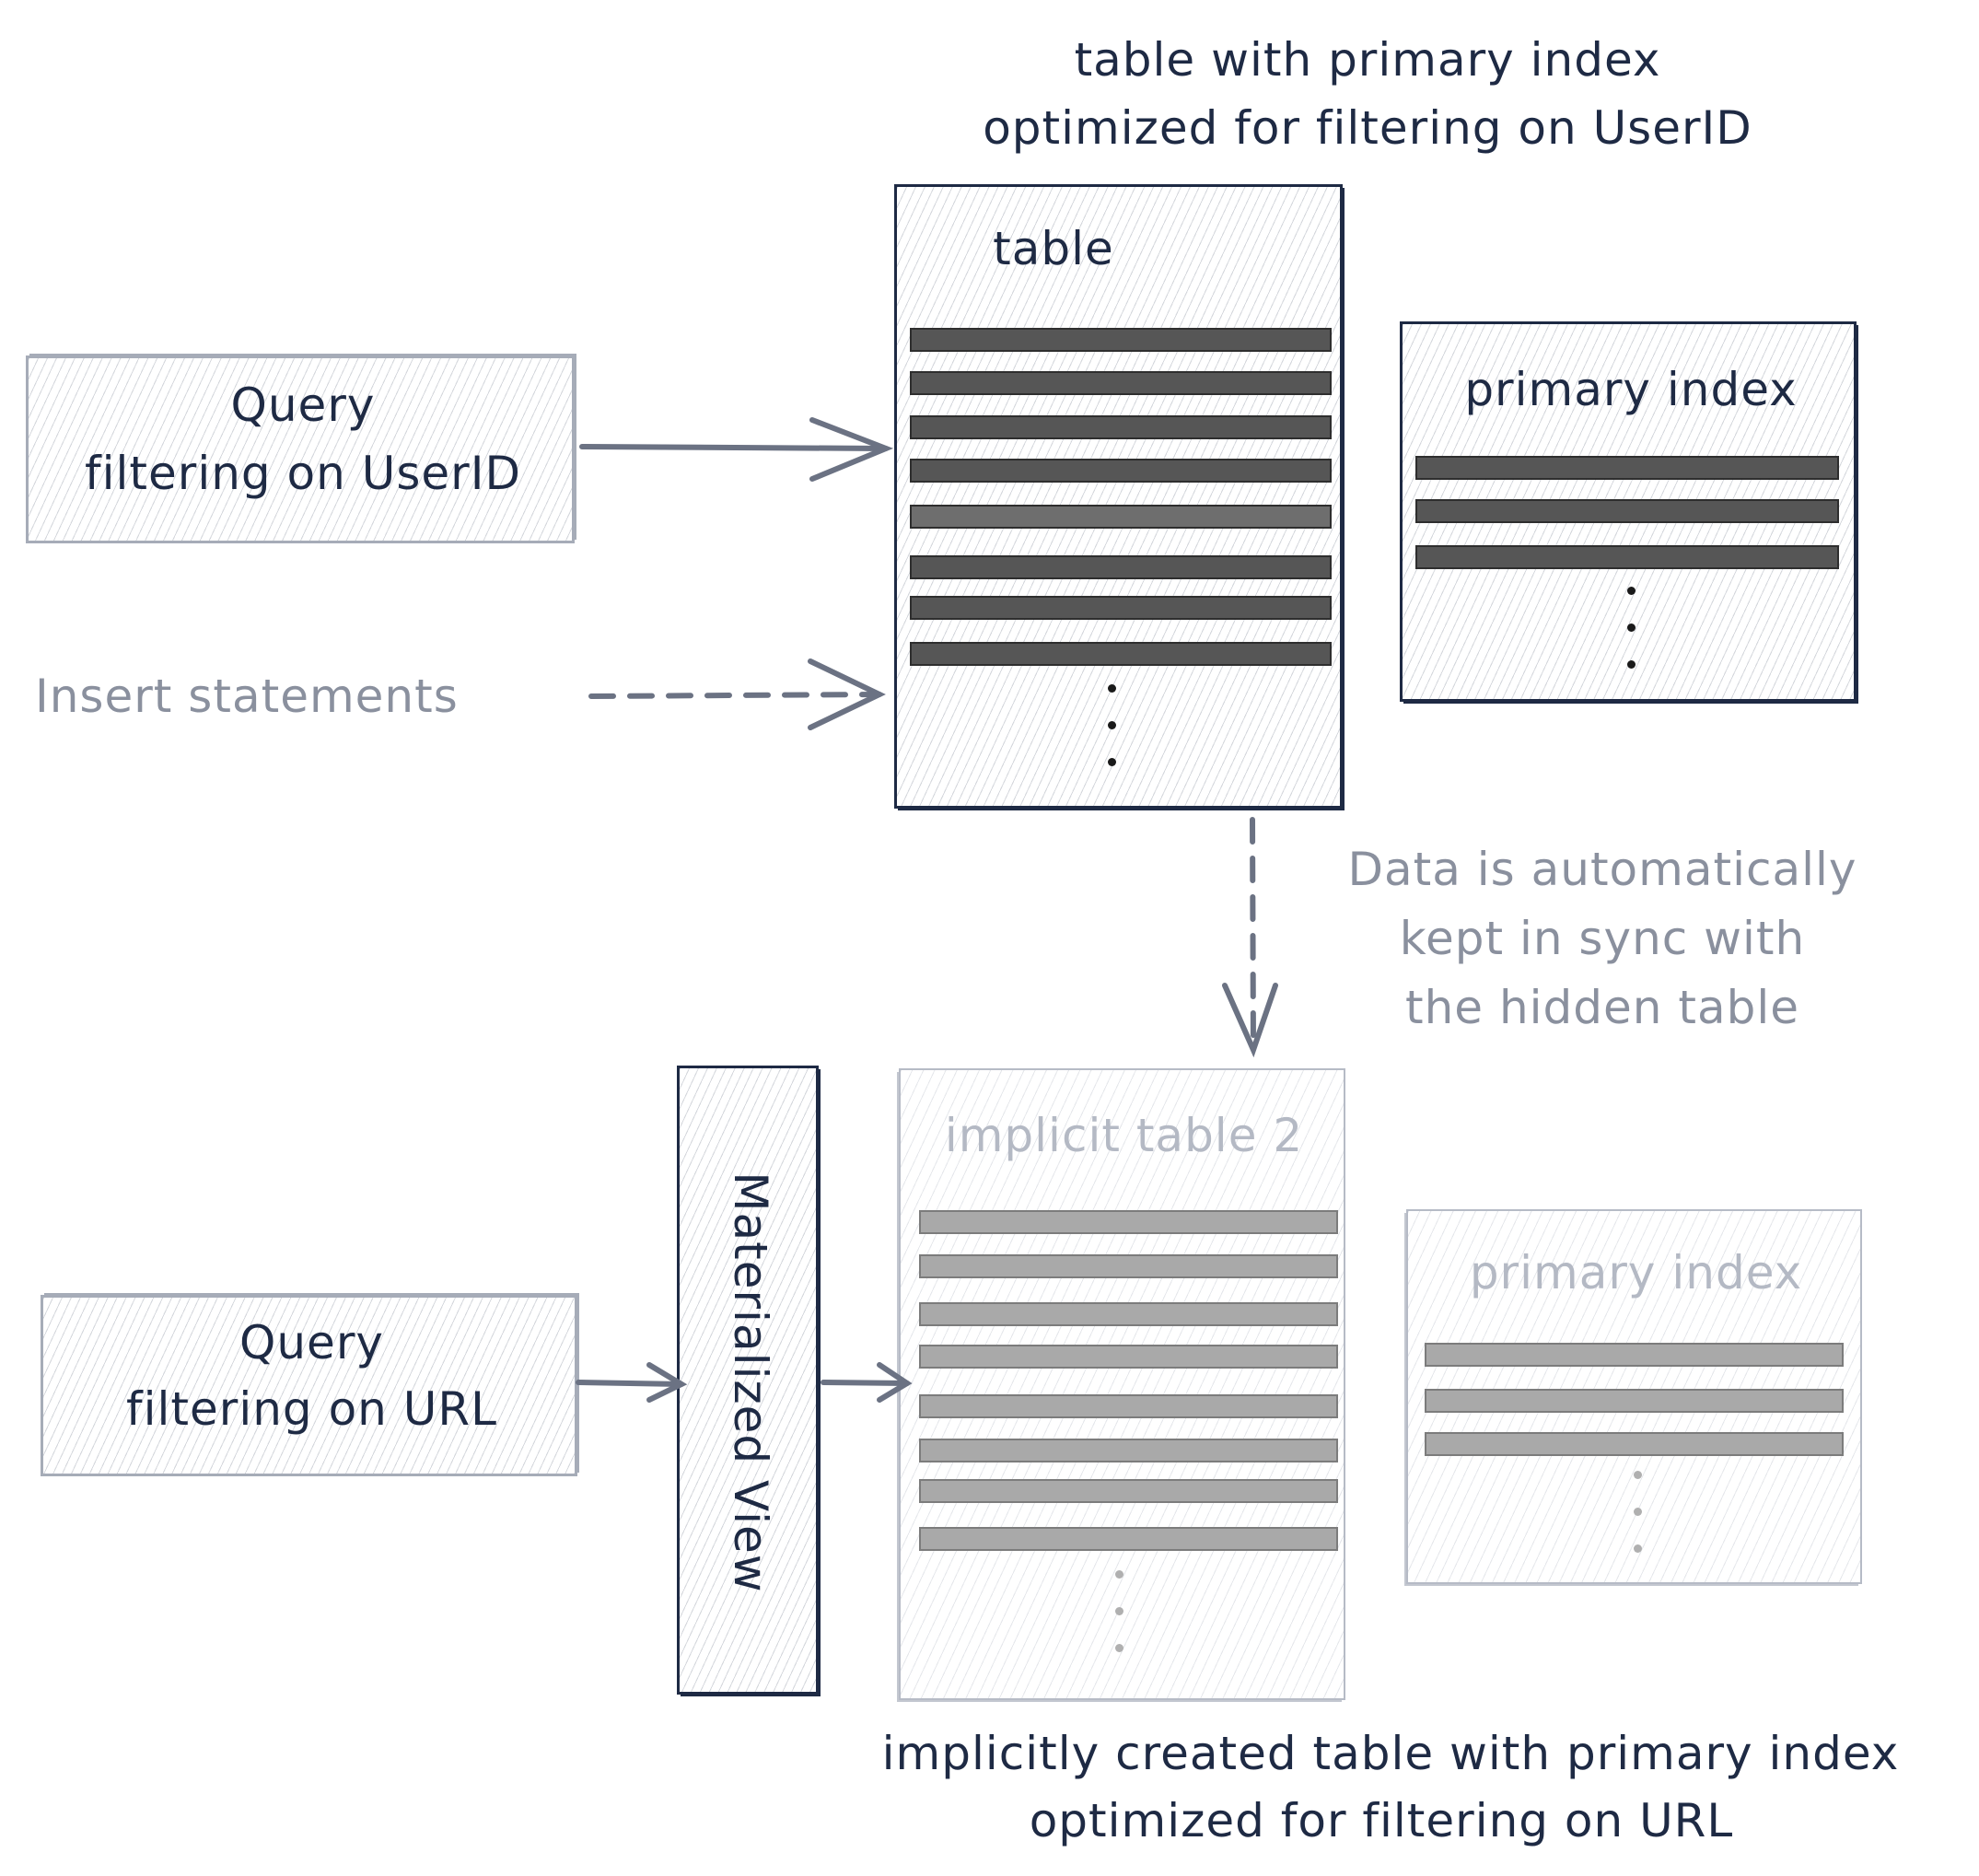 The width and height of the screenshot is (1979, 1876). I want to click on arrow-head, so click(1250, 1020).